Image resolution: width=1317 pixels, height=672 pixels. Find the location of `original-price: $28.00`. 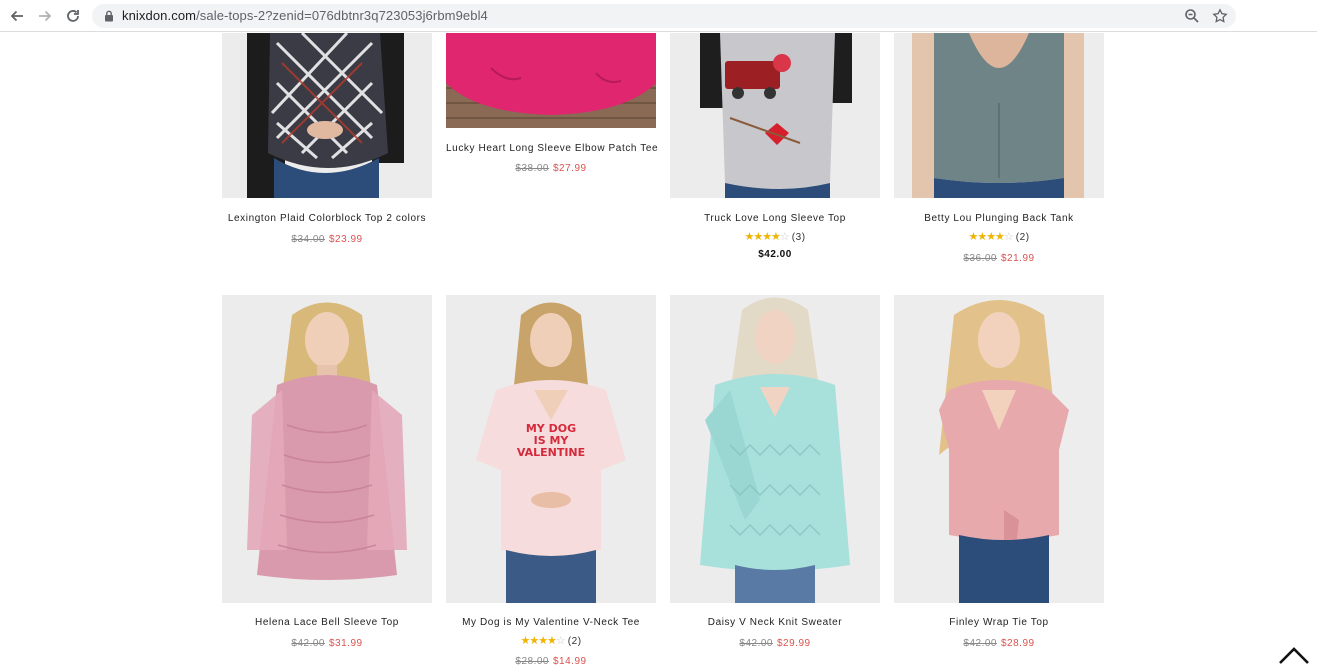

original-price: $28.00 is located at coordinates (532, 661).